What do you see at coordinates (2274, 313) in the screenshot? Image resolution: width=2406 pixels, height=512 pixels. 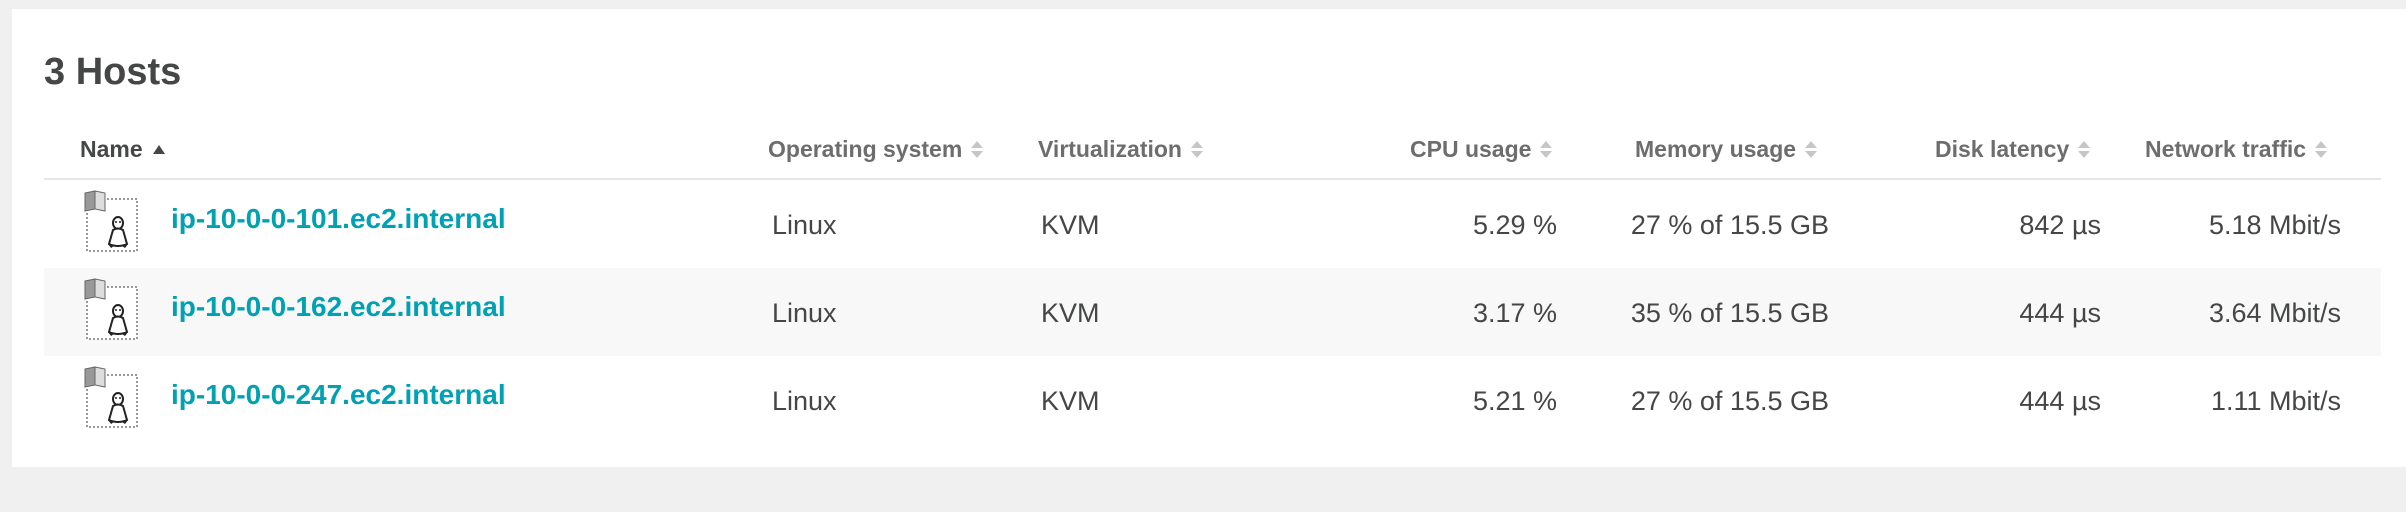 I see `network-traffic-cell: 3.64 Mbit/s` at bounding box center [2274, 313].